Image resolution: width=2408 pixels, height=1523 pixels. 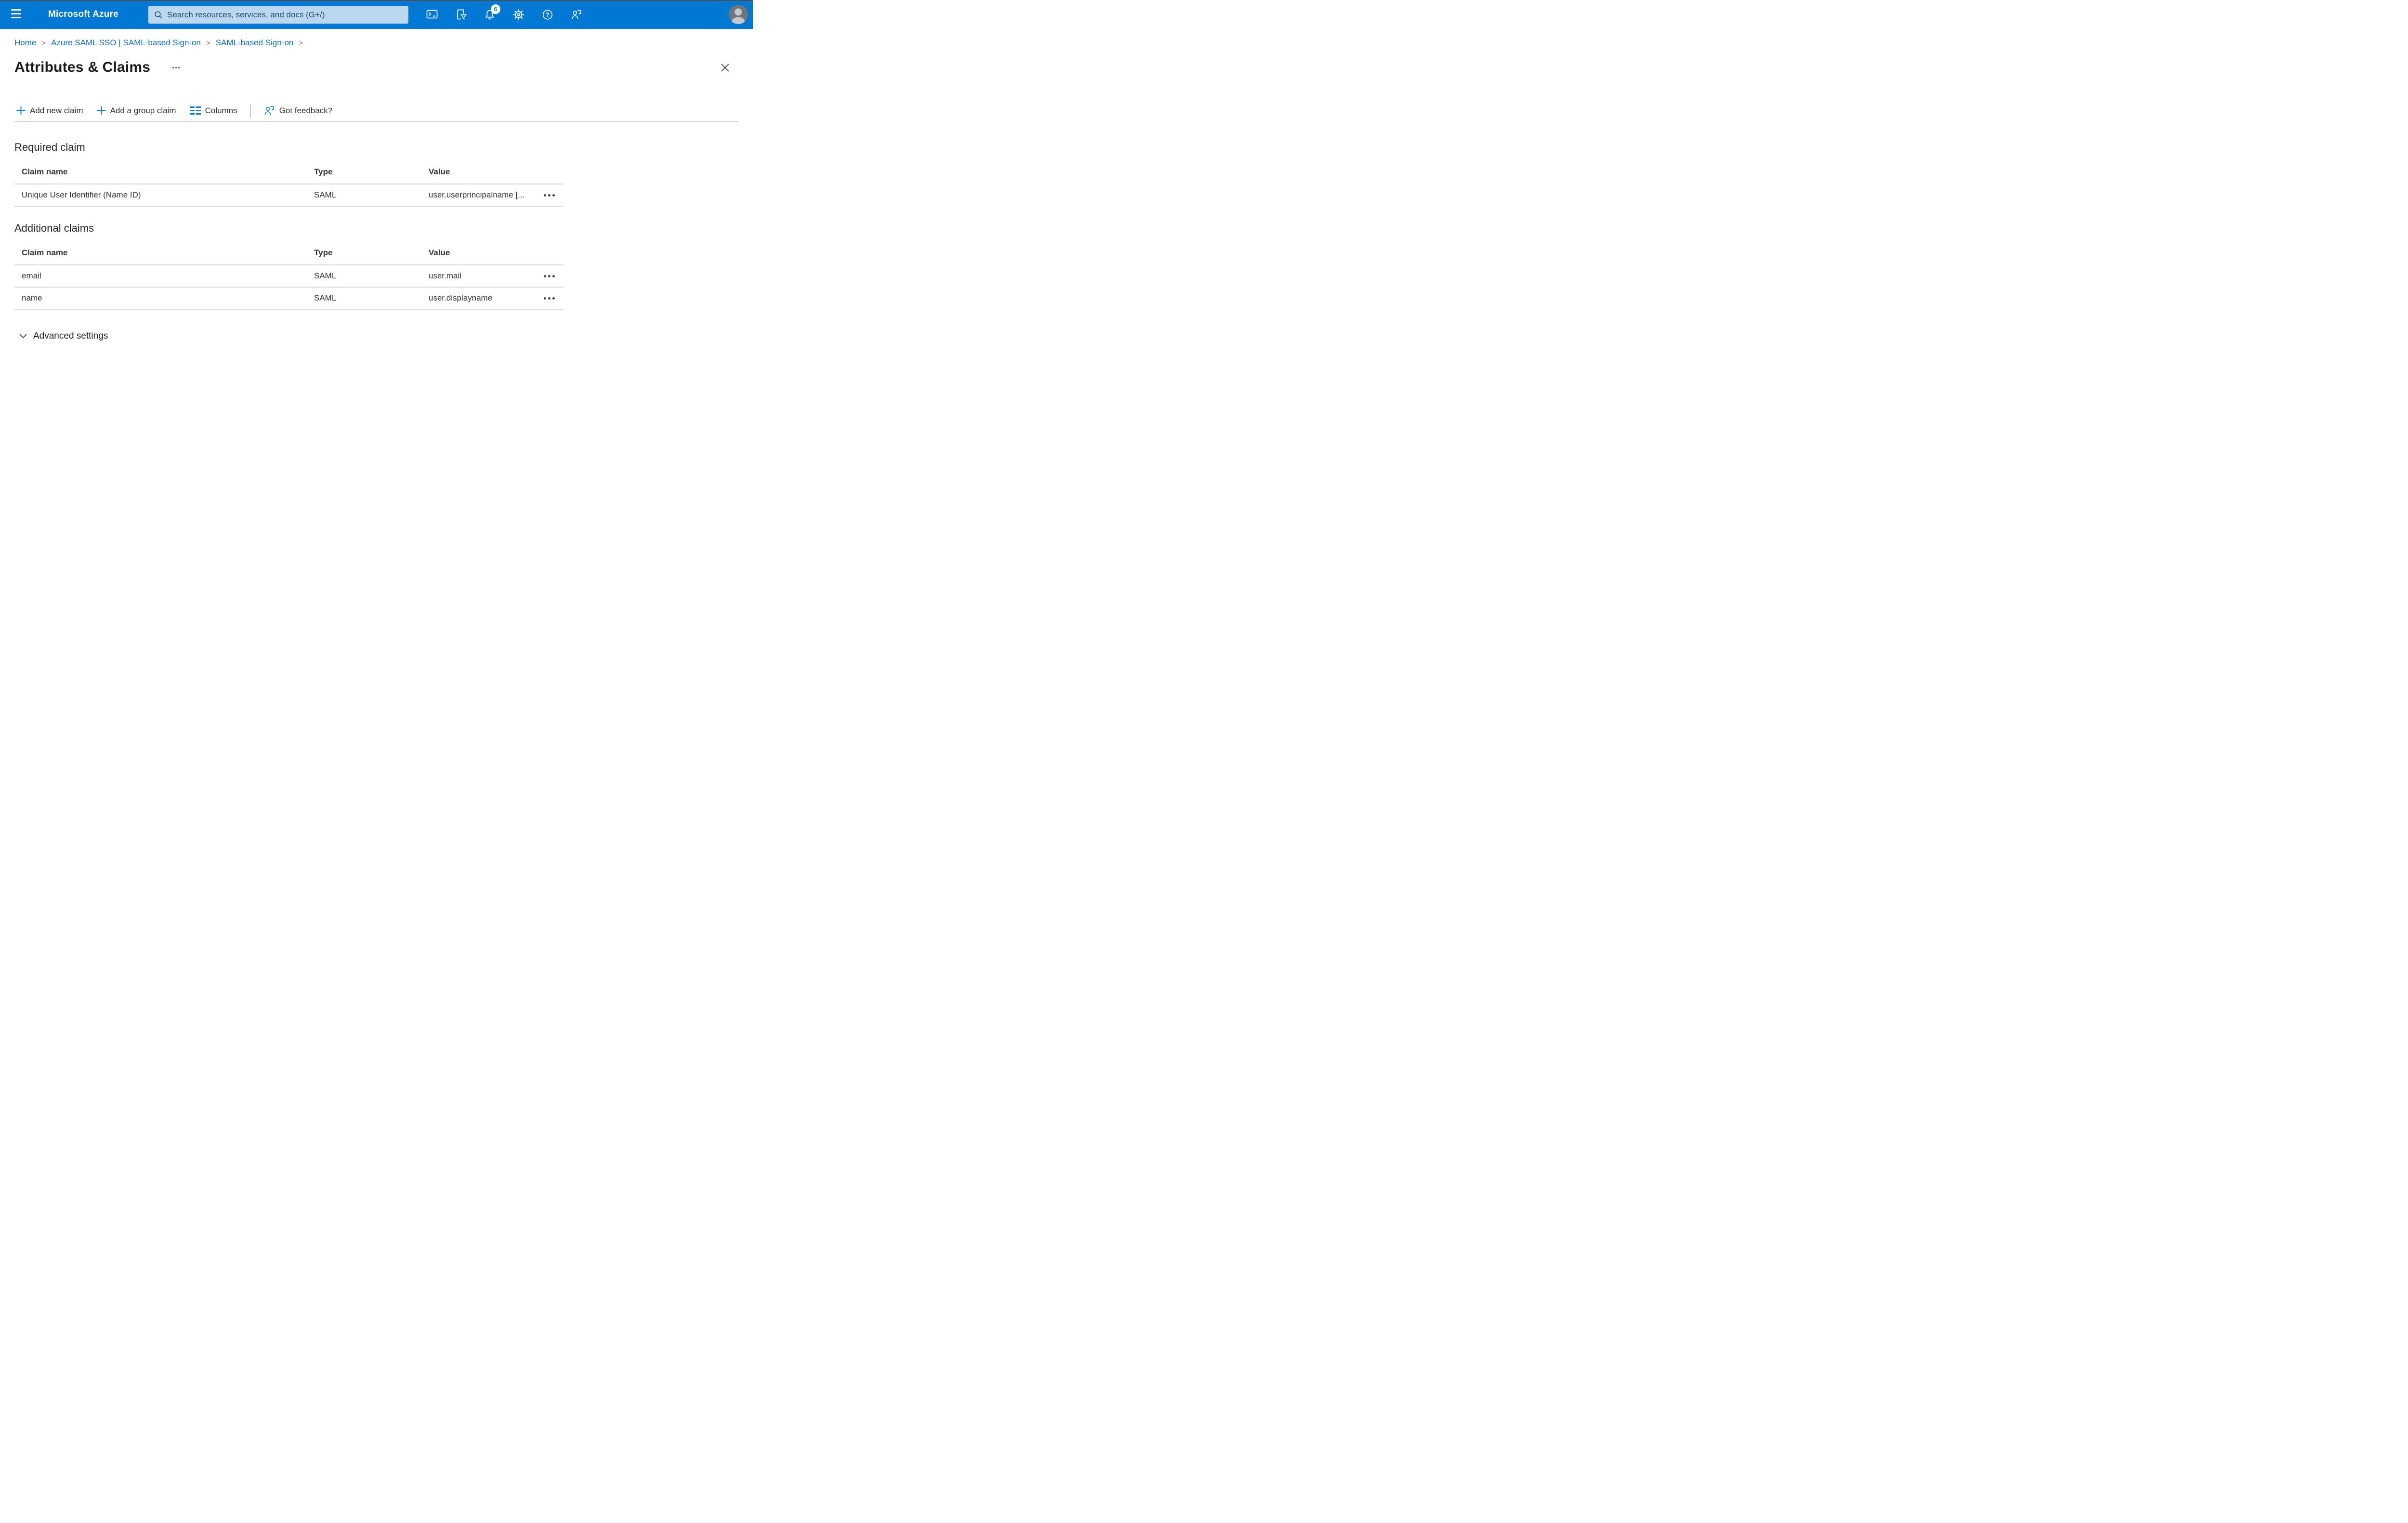 I want to click on page-header: Attributes & Claims, so click(x=372, y=67).